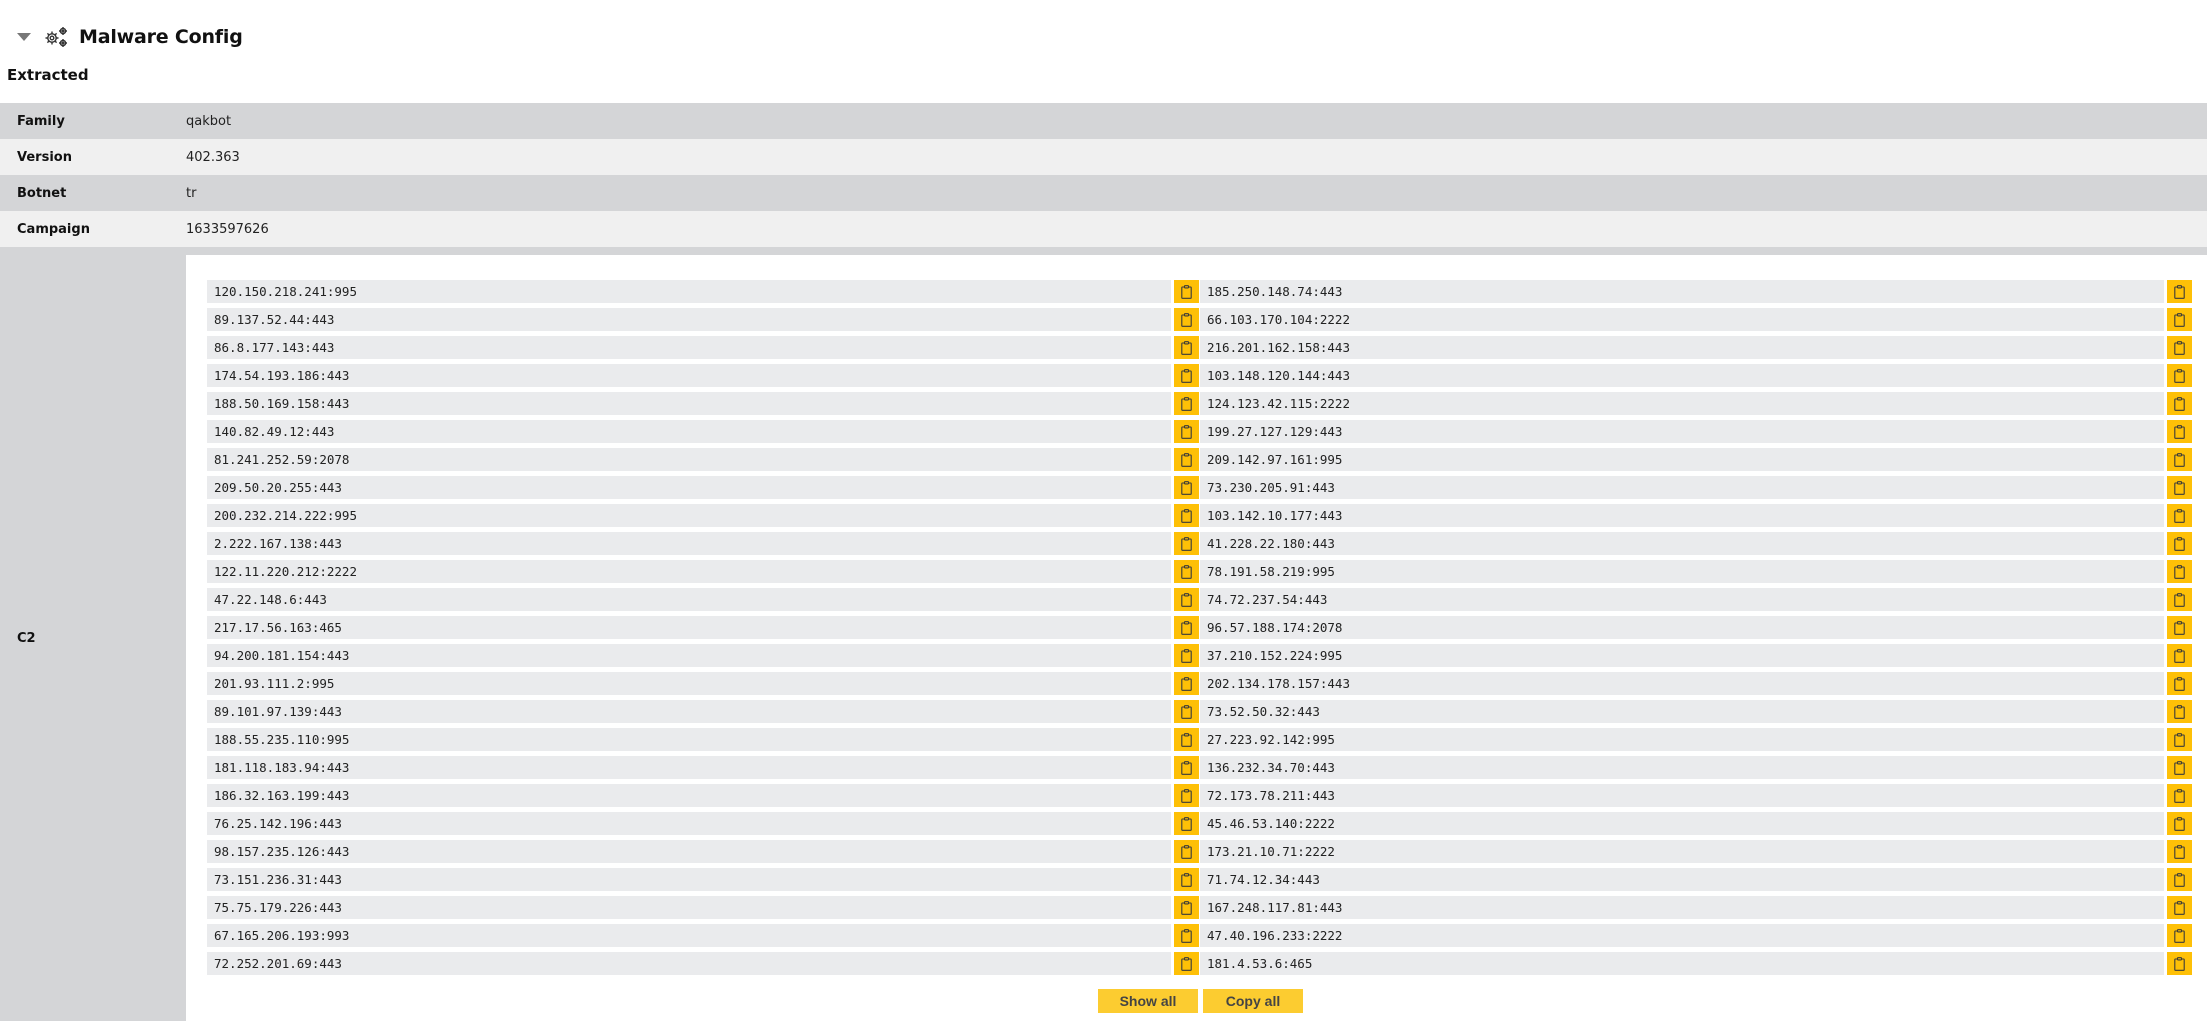  Describe the element at coordinates (1696, 686) in the screenshot. I see `c2-list-item: 202.134.178.157:443` at that location.